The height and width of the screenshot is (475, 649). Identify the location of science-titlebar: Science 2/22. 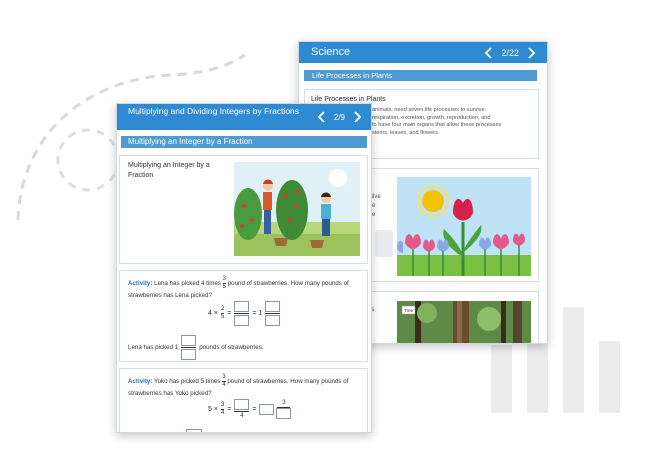
(423, 52).